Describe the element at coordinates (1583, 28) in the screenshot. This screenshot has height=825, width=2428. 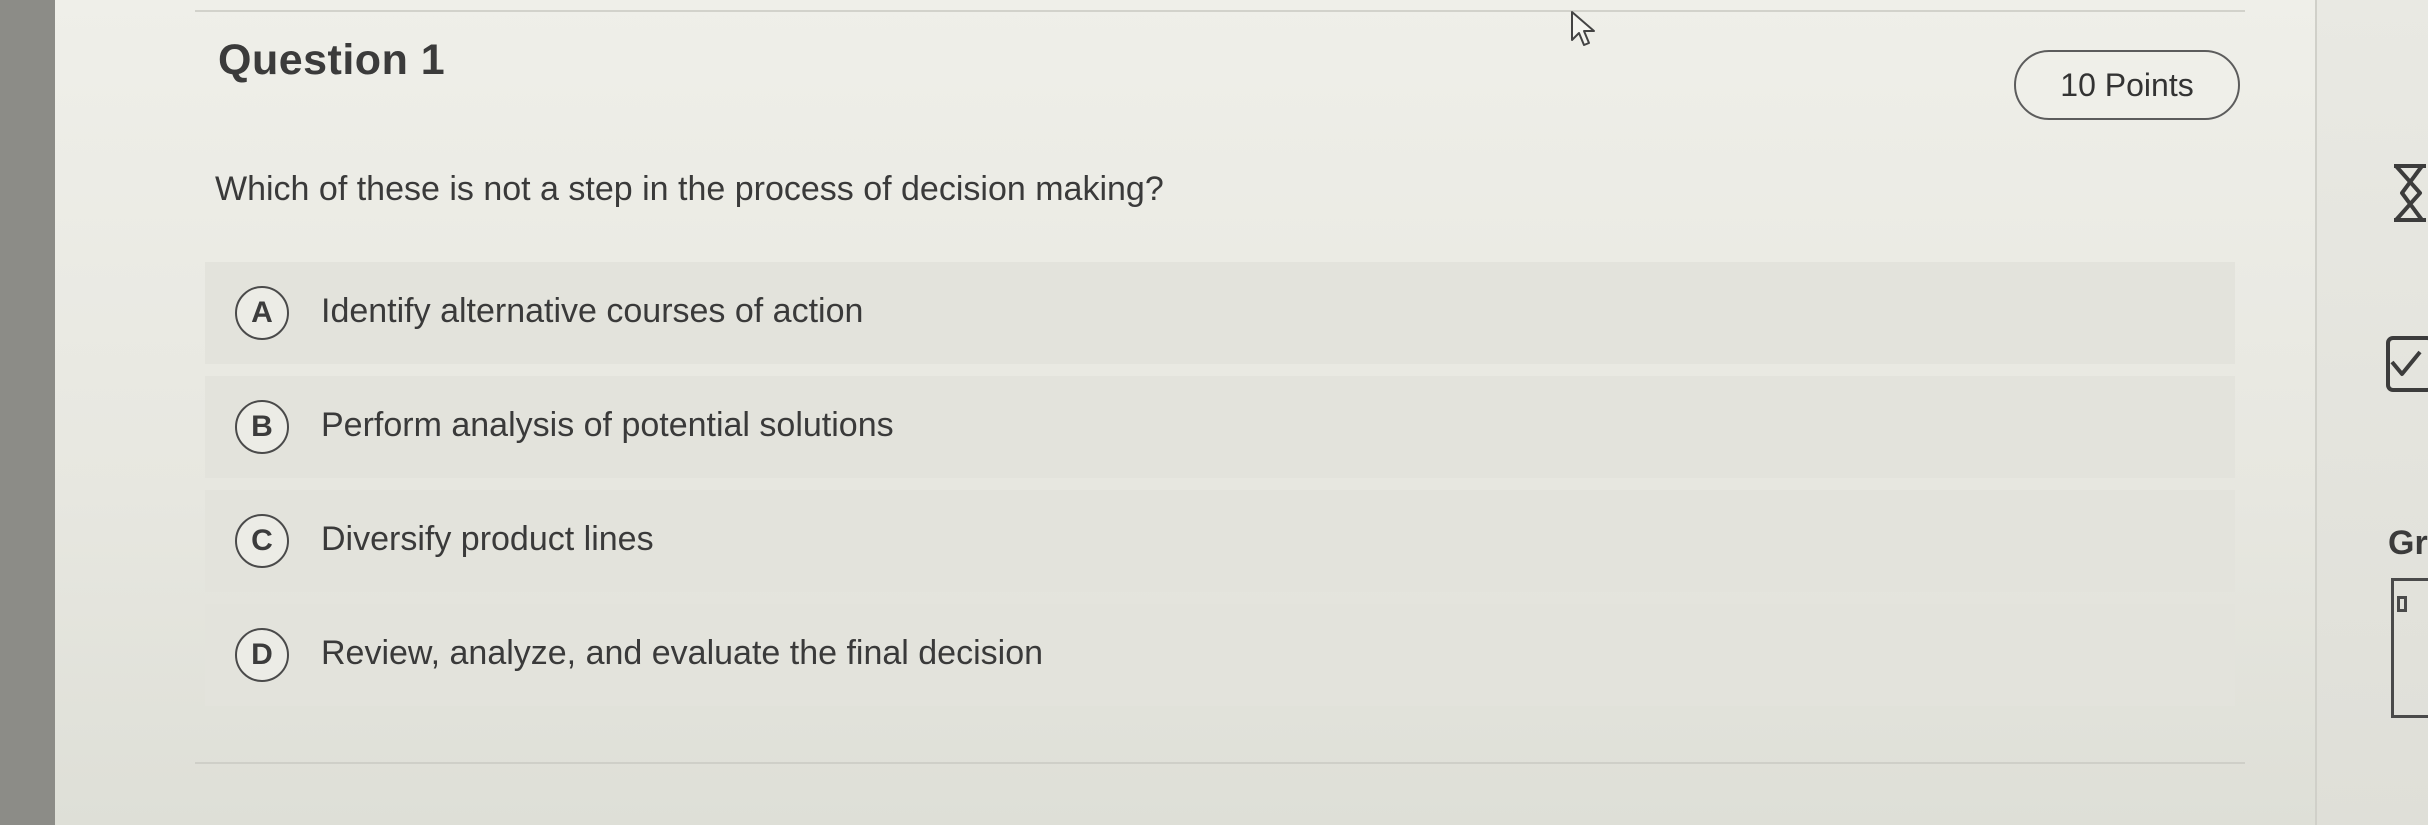
I see `mouse-cursor-icon` at that location.